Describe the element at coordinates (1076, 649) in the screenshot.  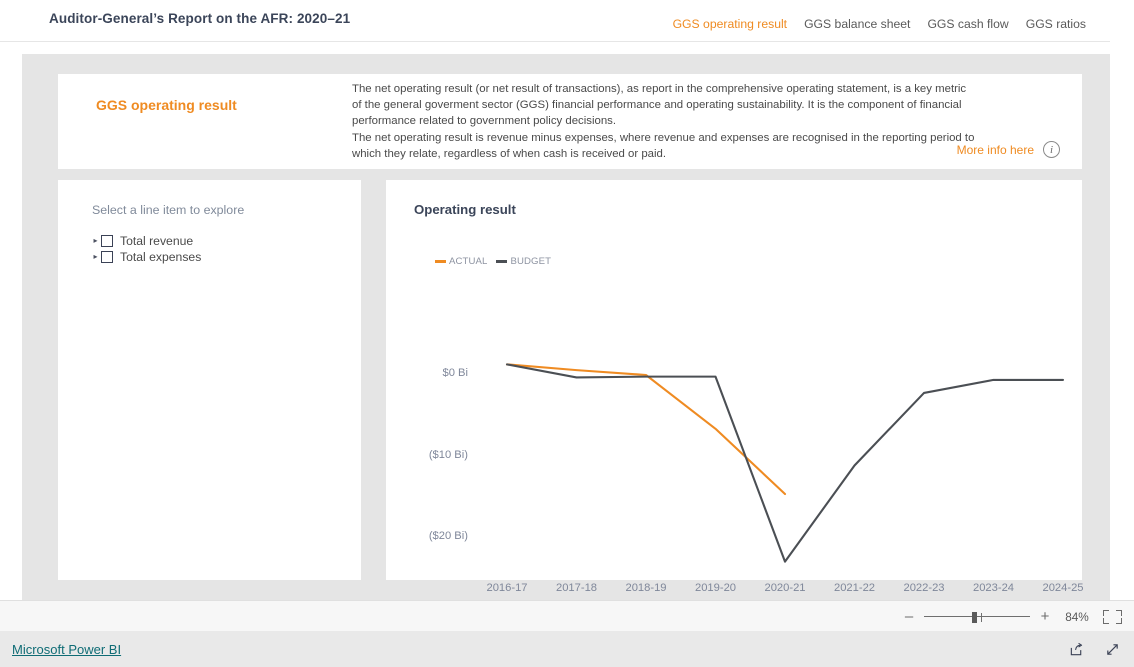
I see `share-icon` at that location.